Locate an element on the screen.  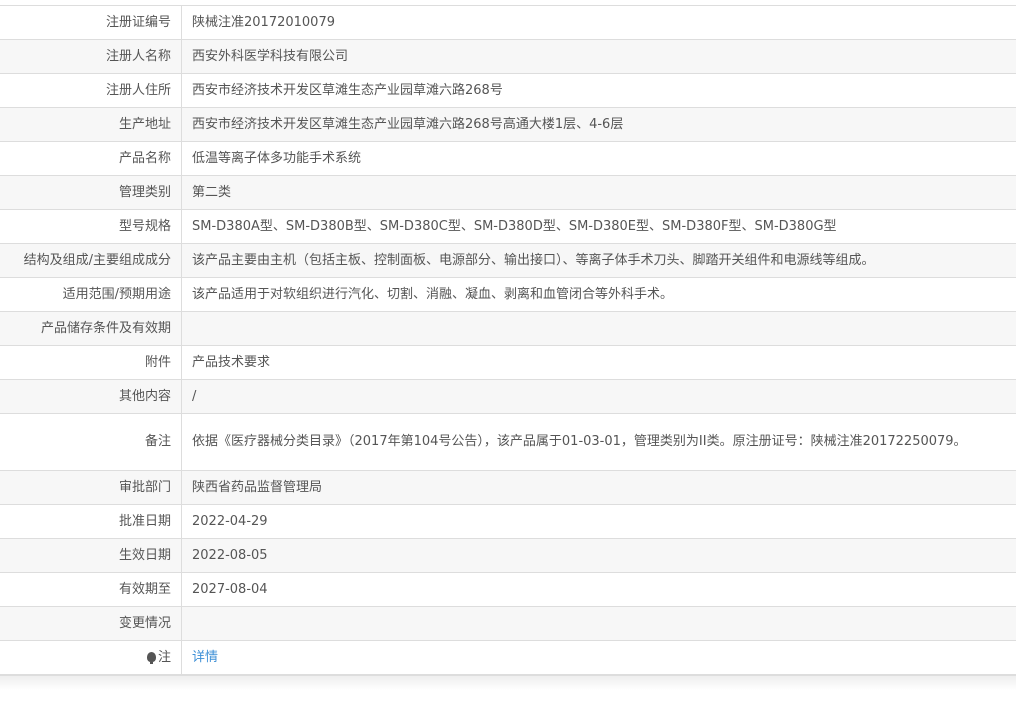
row-label: 注册人住所 is located at coordinates (91, 90).